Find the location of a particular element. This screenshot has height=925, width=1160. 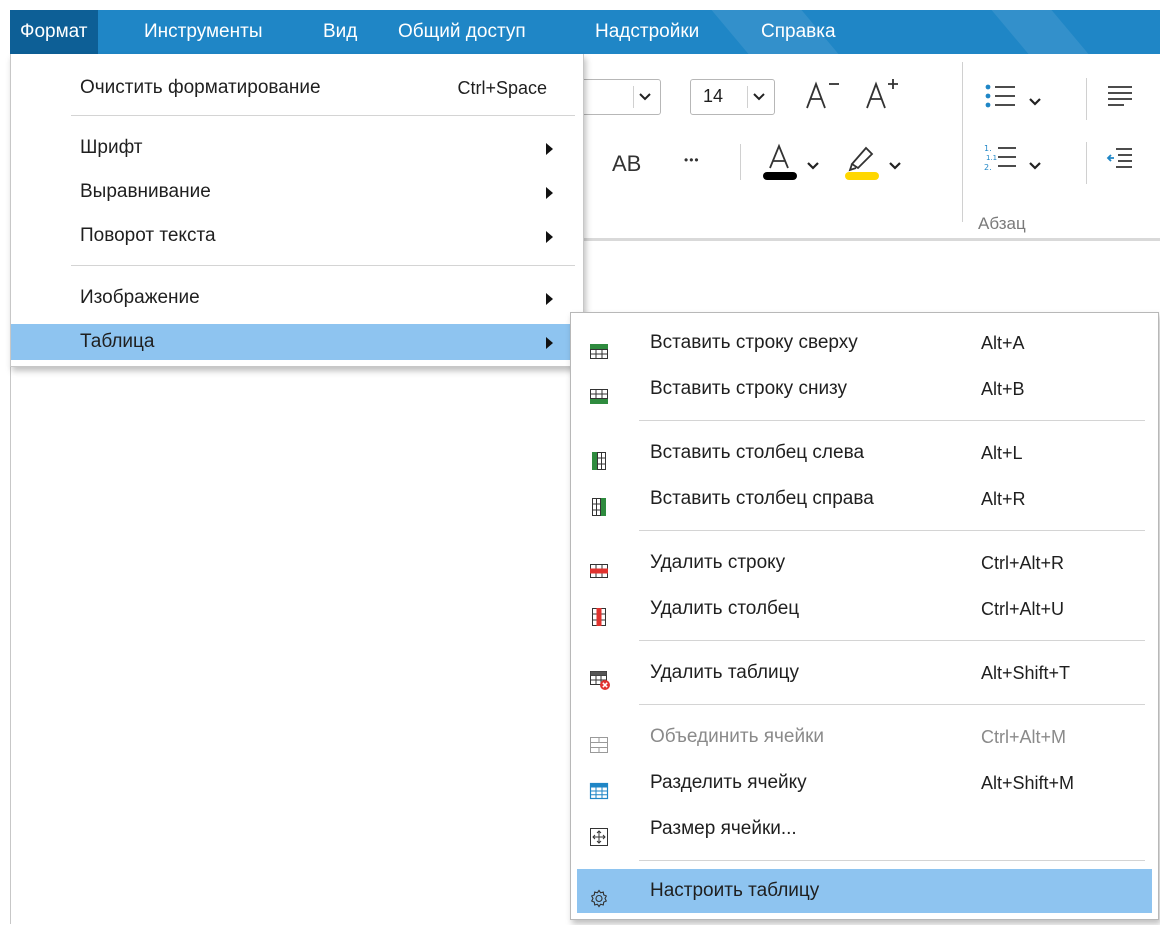

menu-help: Справка is located at coordinates (798, 32).